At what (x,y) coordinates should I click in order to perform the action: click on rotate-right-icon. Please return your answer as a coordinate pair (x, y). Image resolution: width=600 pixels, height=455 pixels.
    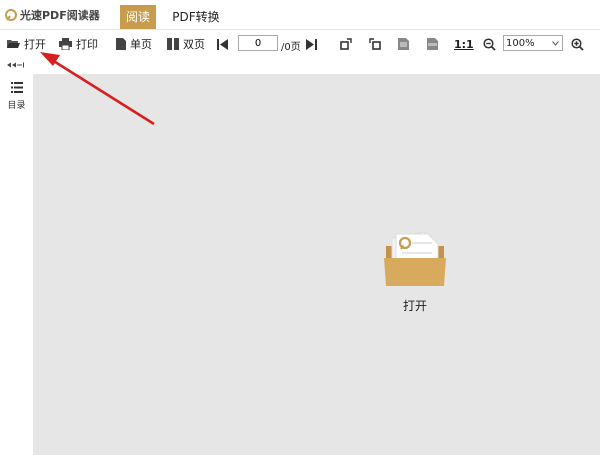
    Looking at the image, I should click on (346, 44).